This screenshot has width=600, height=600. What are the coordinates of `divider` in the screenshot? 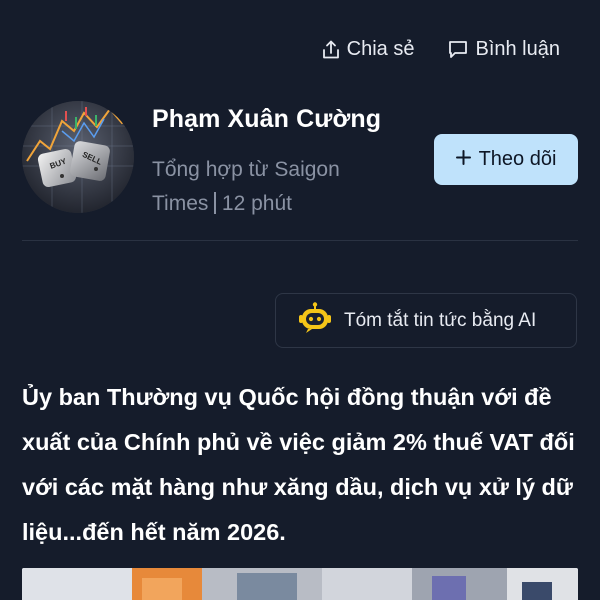 It's located at (300, 240).